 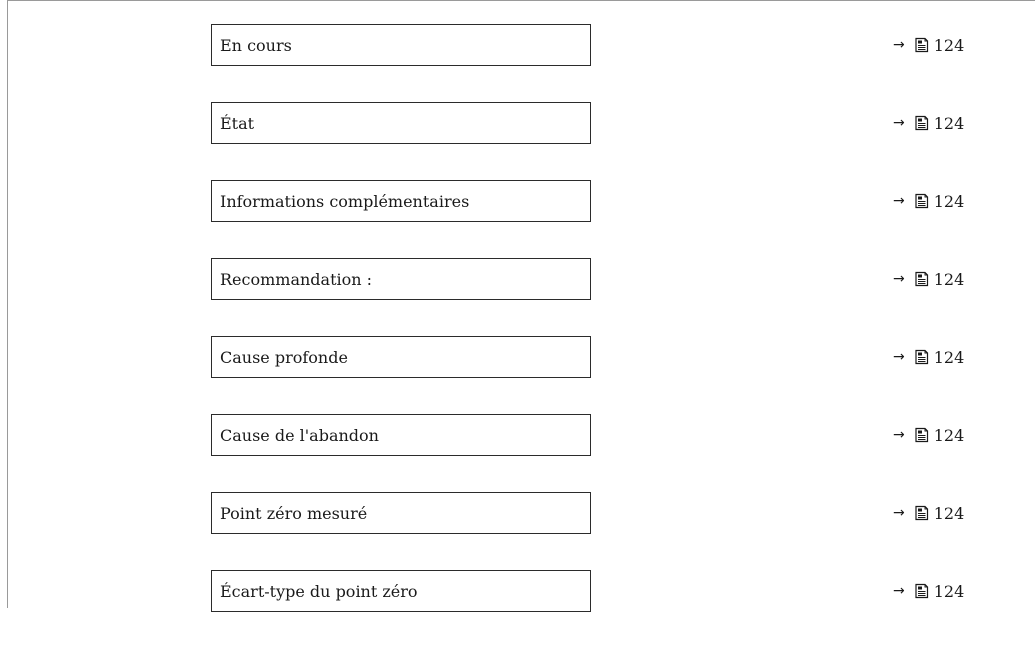 I want to click on parameter-row: Écart-type du point zéro → 124, so click(x=517, y=609).